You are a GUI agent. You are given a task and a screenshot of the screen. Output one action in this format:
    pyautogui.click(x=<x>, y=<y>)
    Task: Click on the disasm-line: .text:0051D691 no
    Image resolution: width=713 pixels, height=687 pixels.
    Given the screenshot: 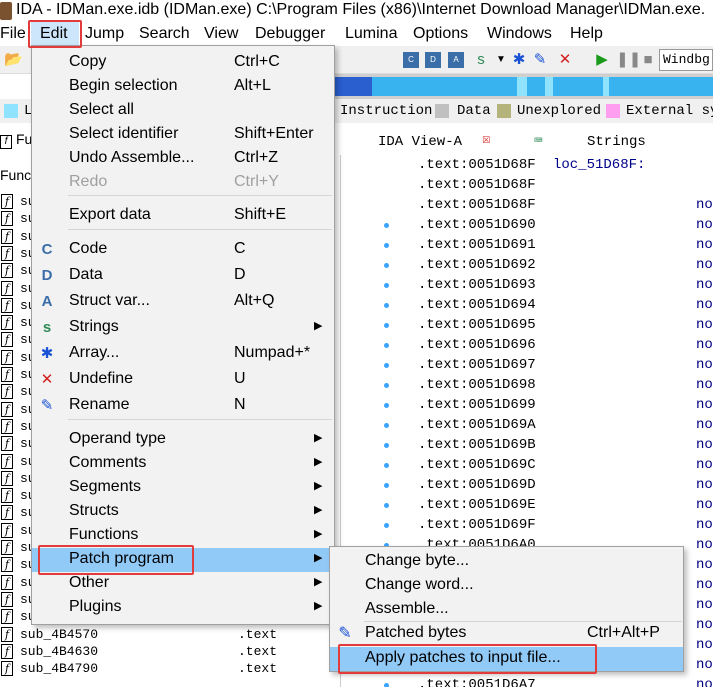 What is the action you would take?
    pyautogui.click(x=527, y=245)
    